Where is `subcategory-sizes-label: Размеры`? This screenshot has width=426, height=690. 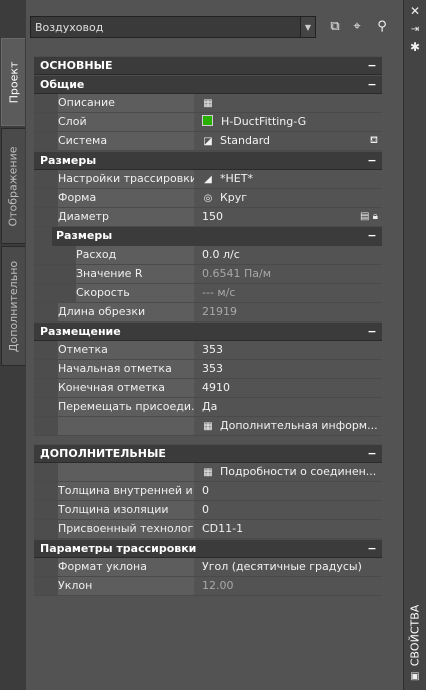 subcategory-sizes-label: Размеры is located at coordinates (84, 235).